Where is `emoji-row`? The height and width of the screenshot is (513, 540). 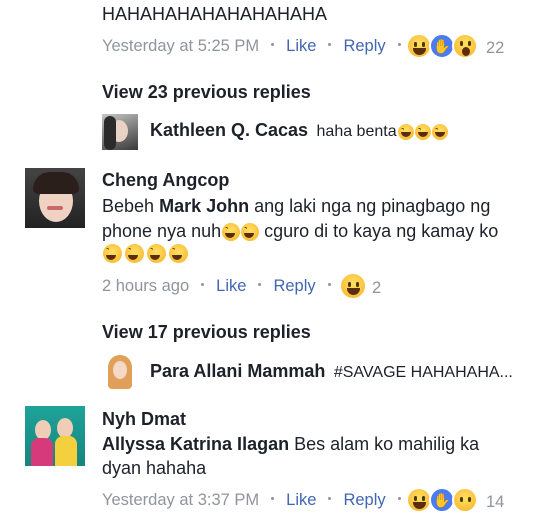 emoji-row is located at coordinates (145, 253).